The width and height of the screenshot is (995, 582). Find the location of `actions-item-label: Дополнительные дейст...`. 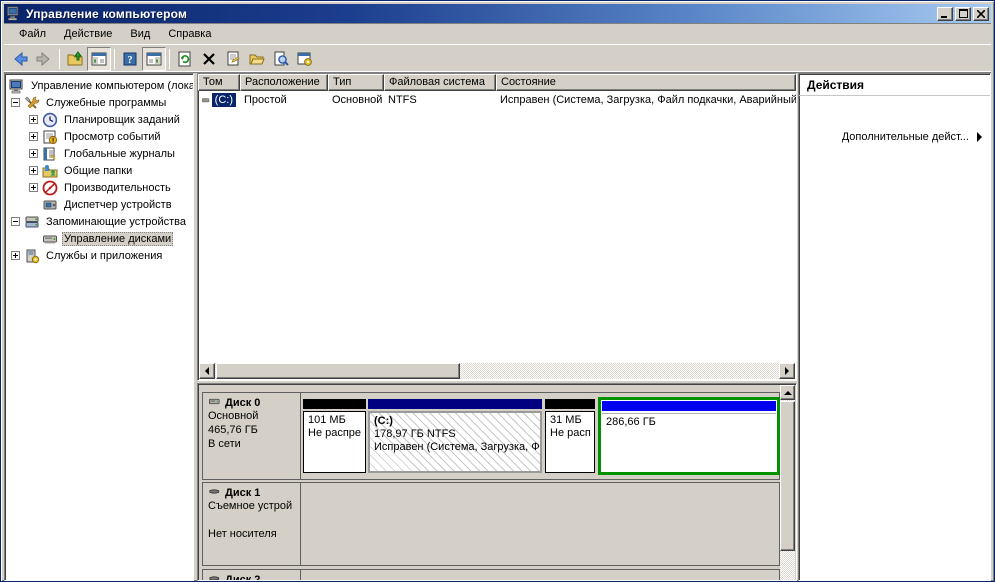

actions-item-label: Дополнительные дейст... is located at coordinates (905, 137).